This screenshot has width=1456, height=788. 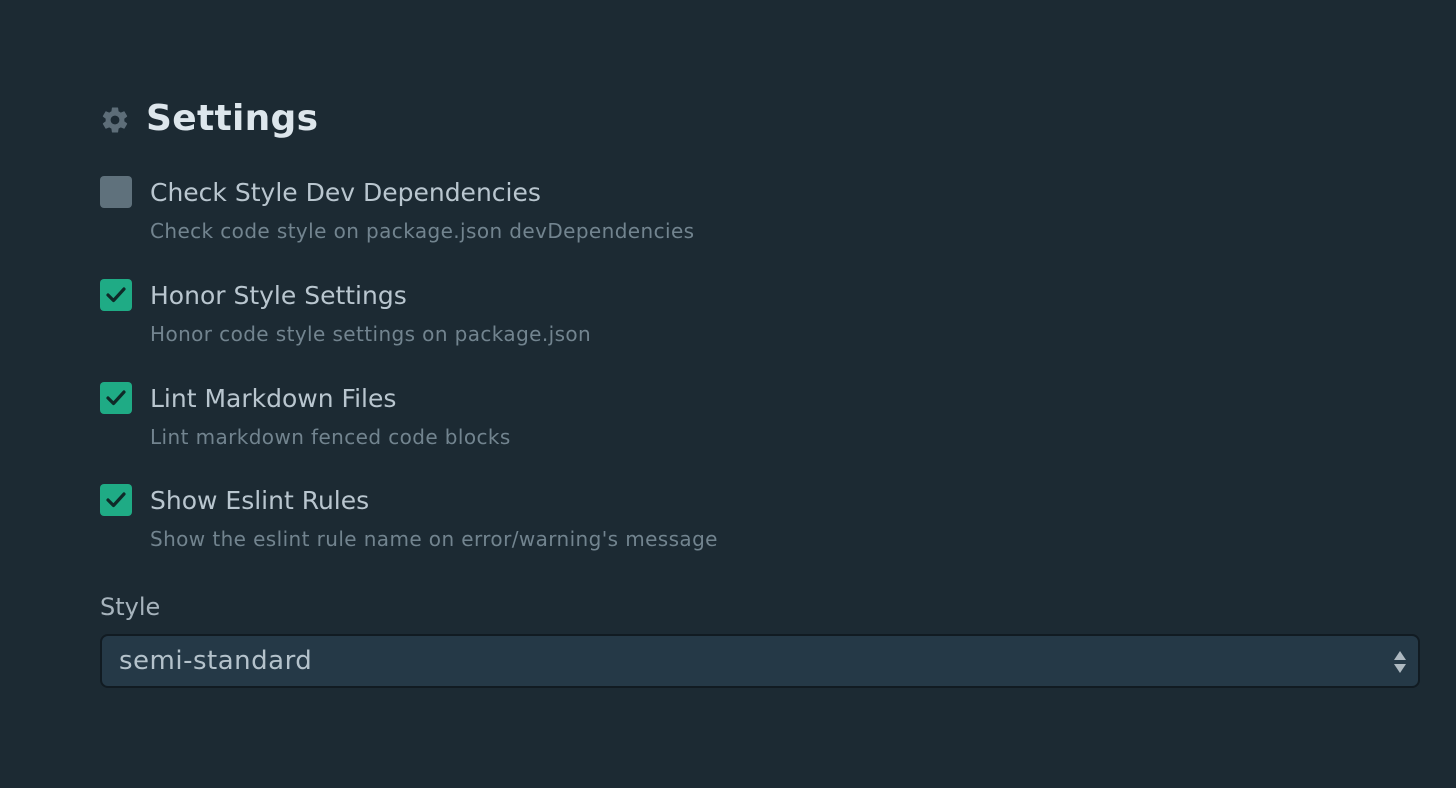 I want to click on style-select: semi-standard, so click(x=760, y=661).